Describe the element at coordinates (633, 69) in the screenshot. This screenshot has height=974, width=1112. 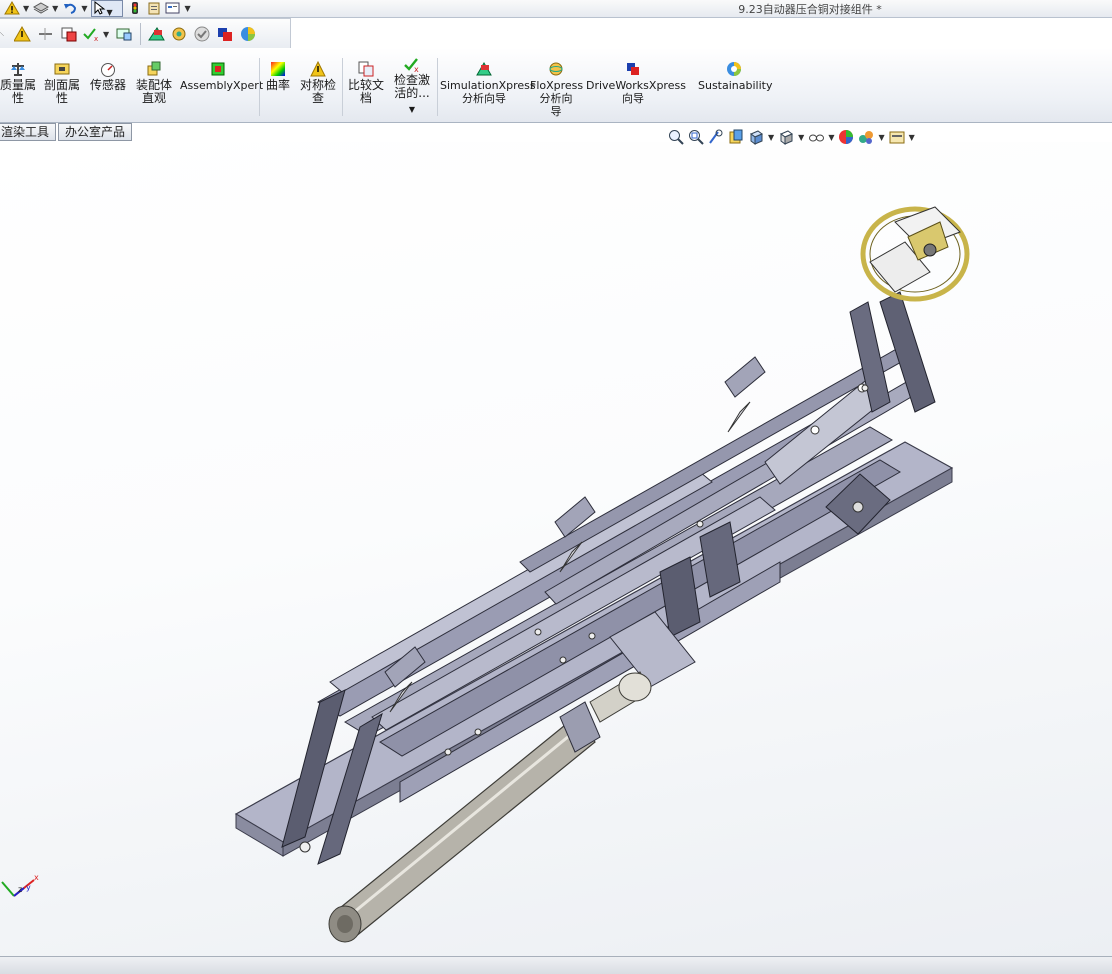
I see `driveworks-icon` at that location.